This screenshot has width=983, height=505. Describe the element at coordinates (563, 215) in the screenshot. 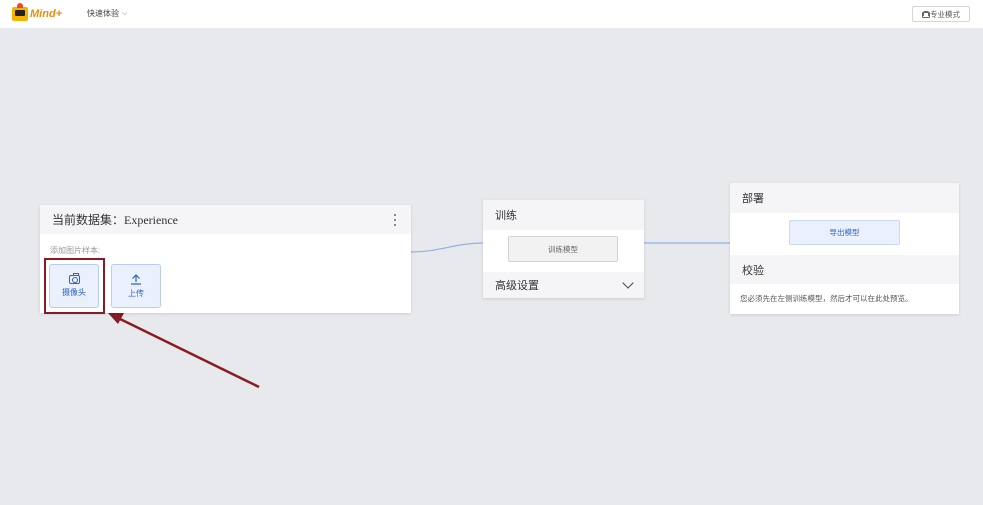

I see `training-title: 训练` at that location.